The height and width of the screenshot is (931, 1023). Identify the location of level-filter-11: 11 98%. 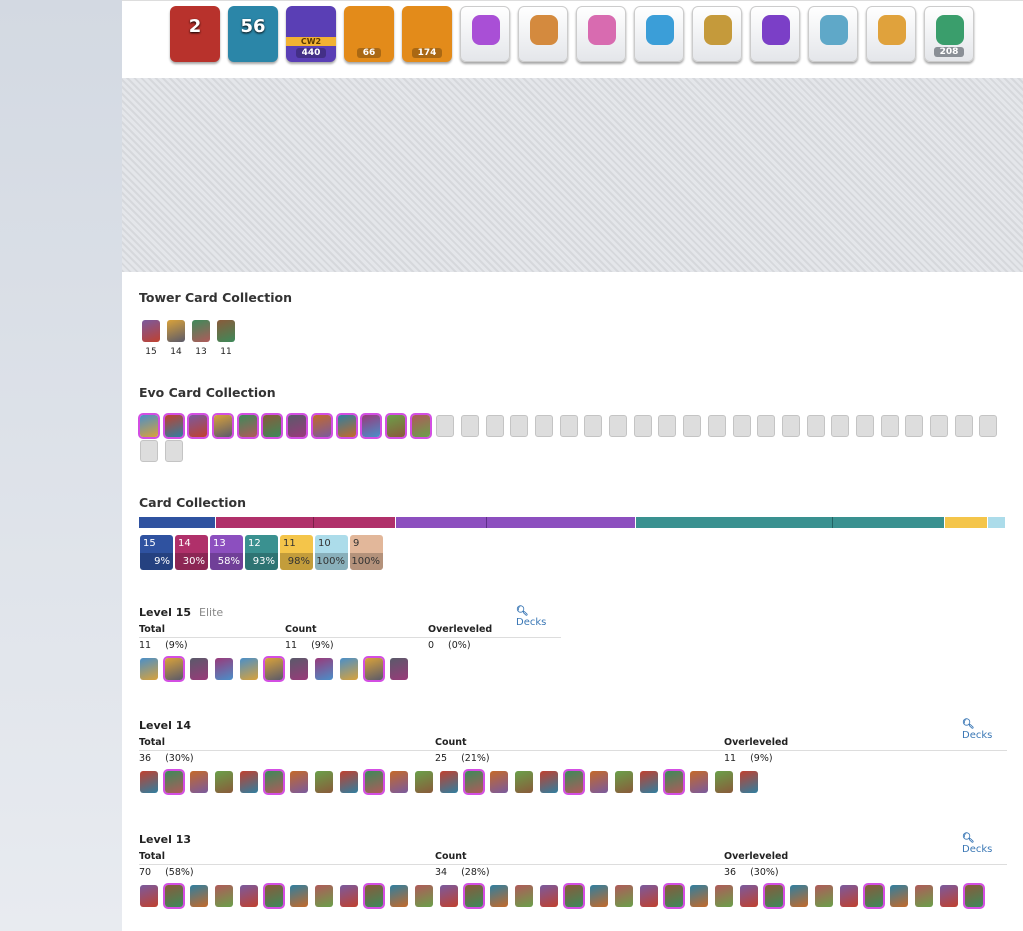
(296, 552).